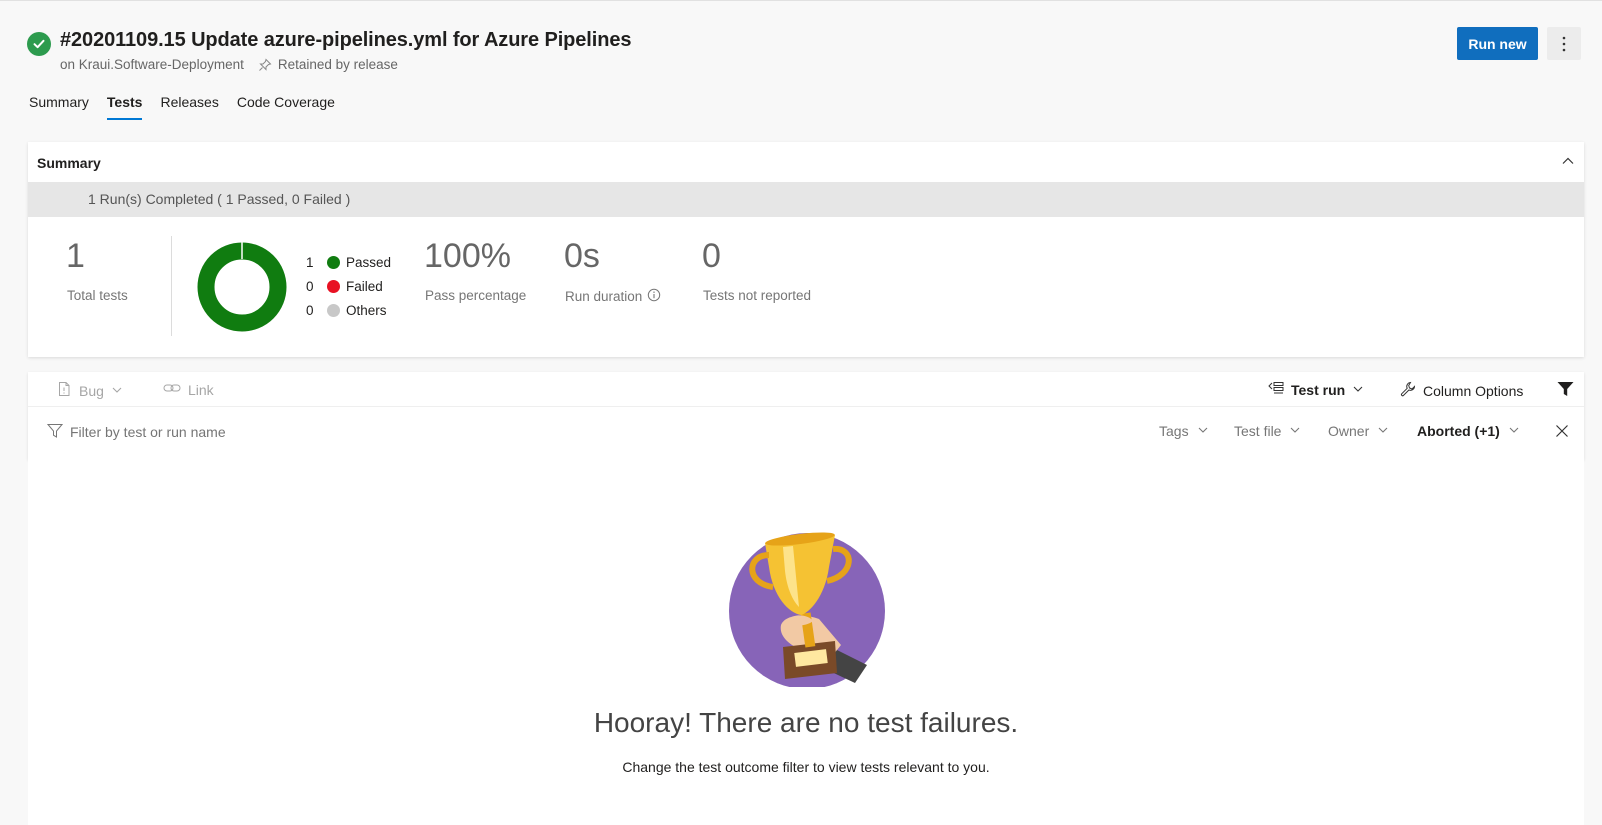 The width and height of the screenshot is (1602, 825). I want to click on summary-card-title: Summary, so click(69, 163).